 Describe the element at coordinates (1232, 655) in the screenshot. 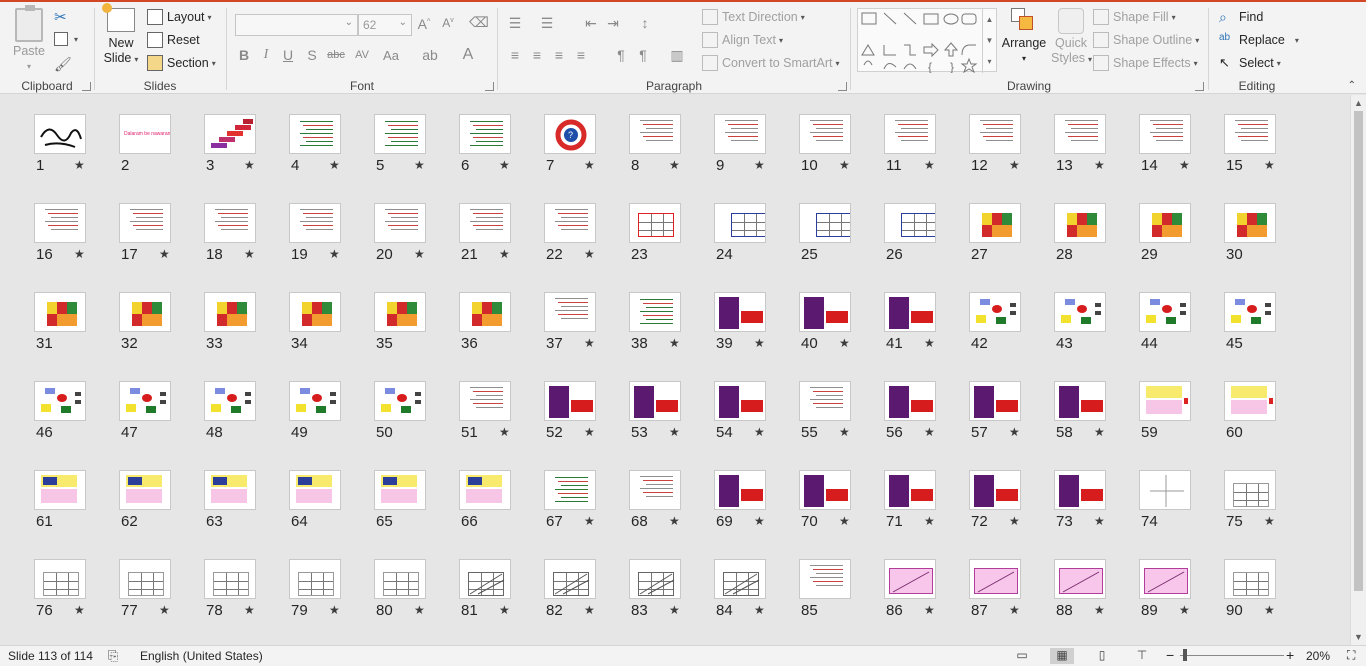

I see `zoom-slider` at that location.